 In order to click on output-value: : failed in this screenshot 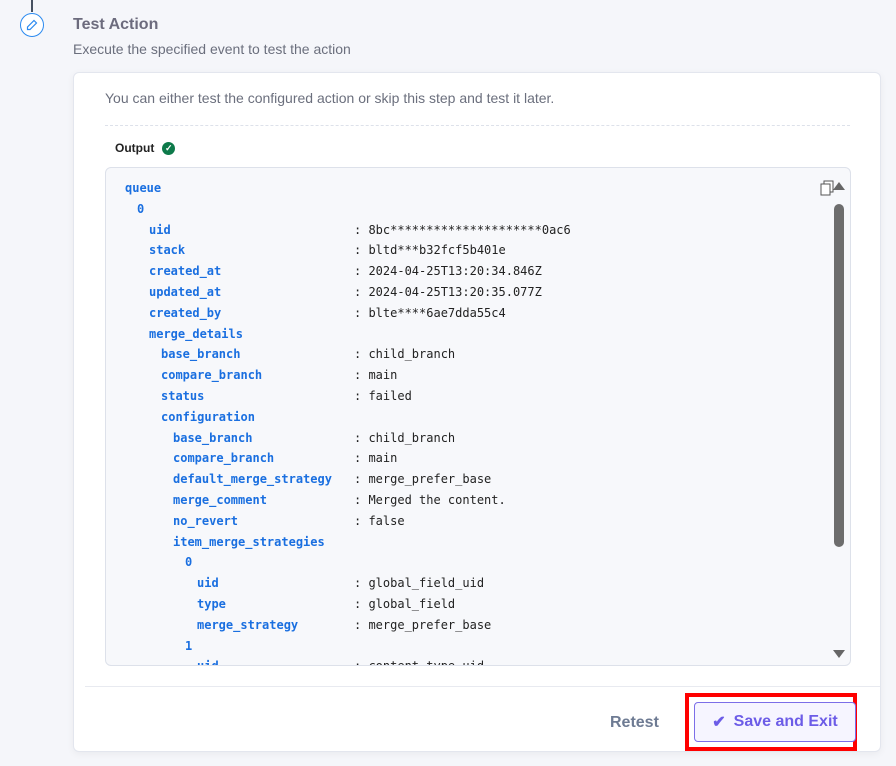, I will do `click(383, 395)`.